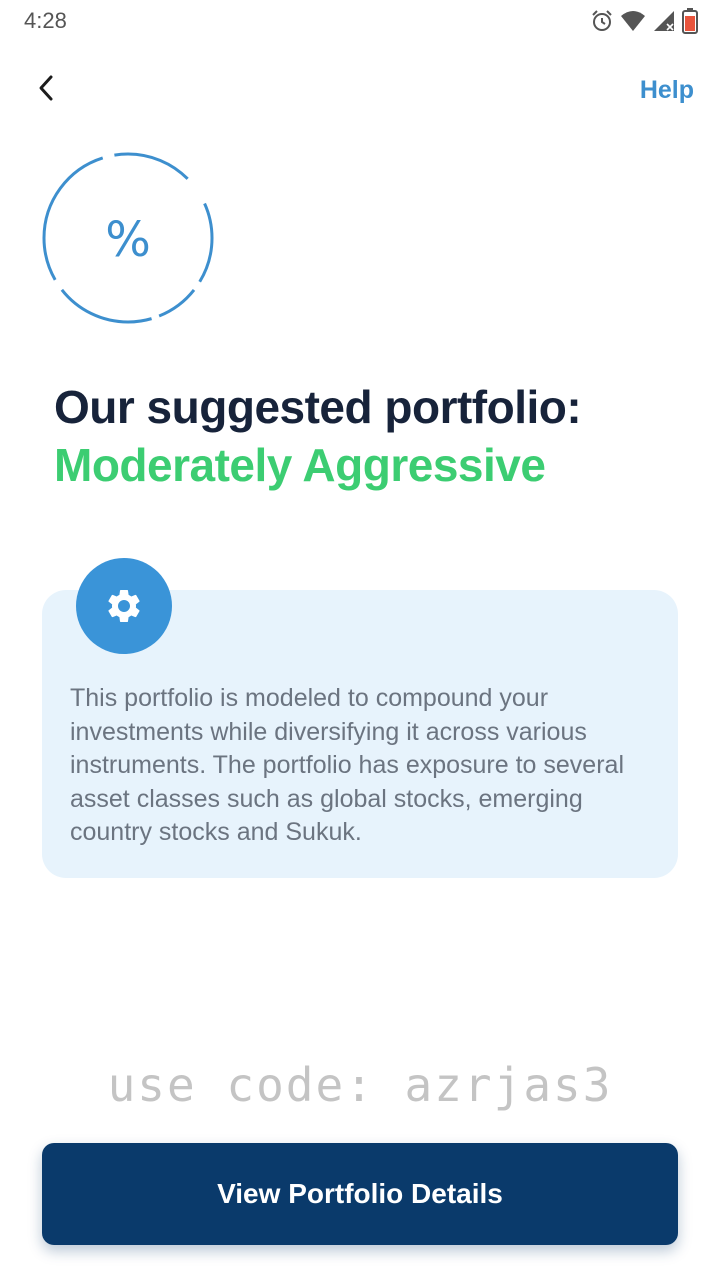 Image resolution: width=720 pixels, height=1280 pixels. I want to click on back-button, so click(46, 88).